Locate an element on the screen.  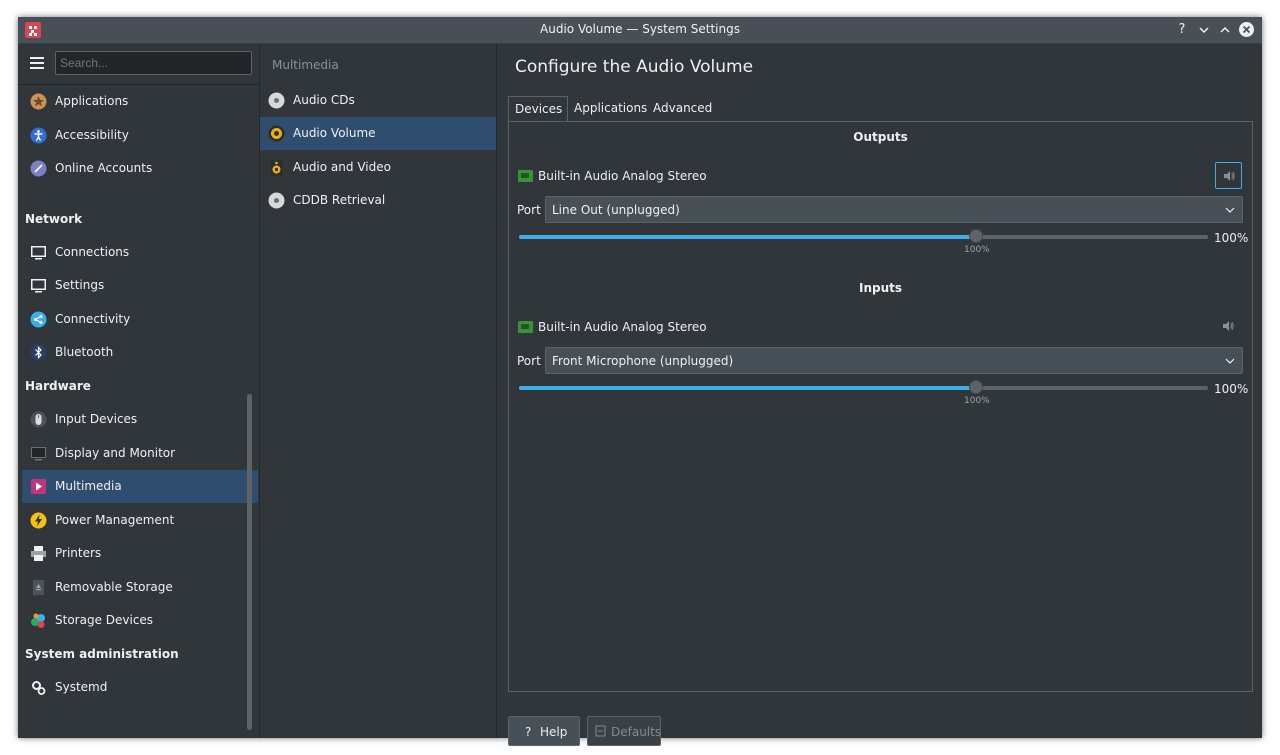
input-volume-fill is located at coordinates (747, 388).